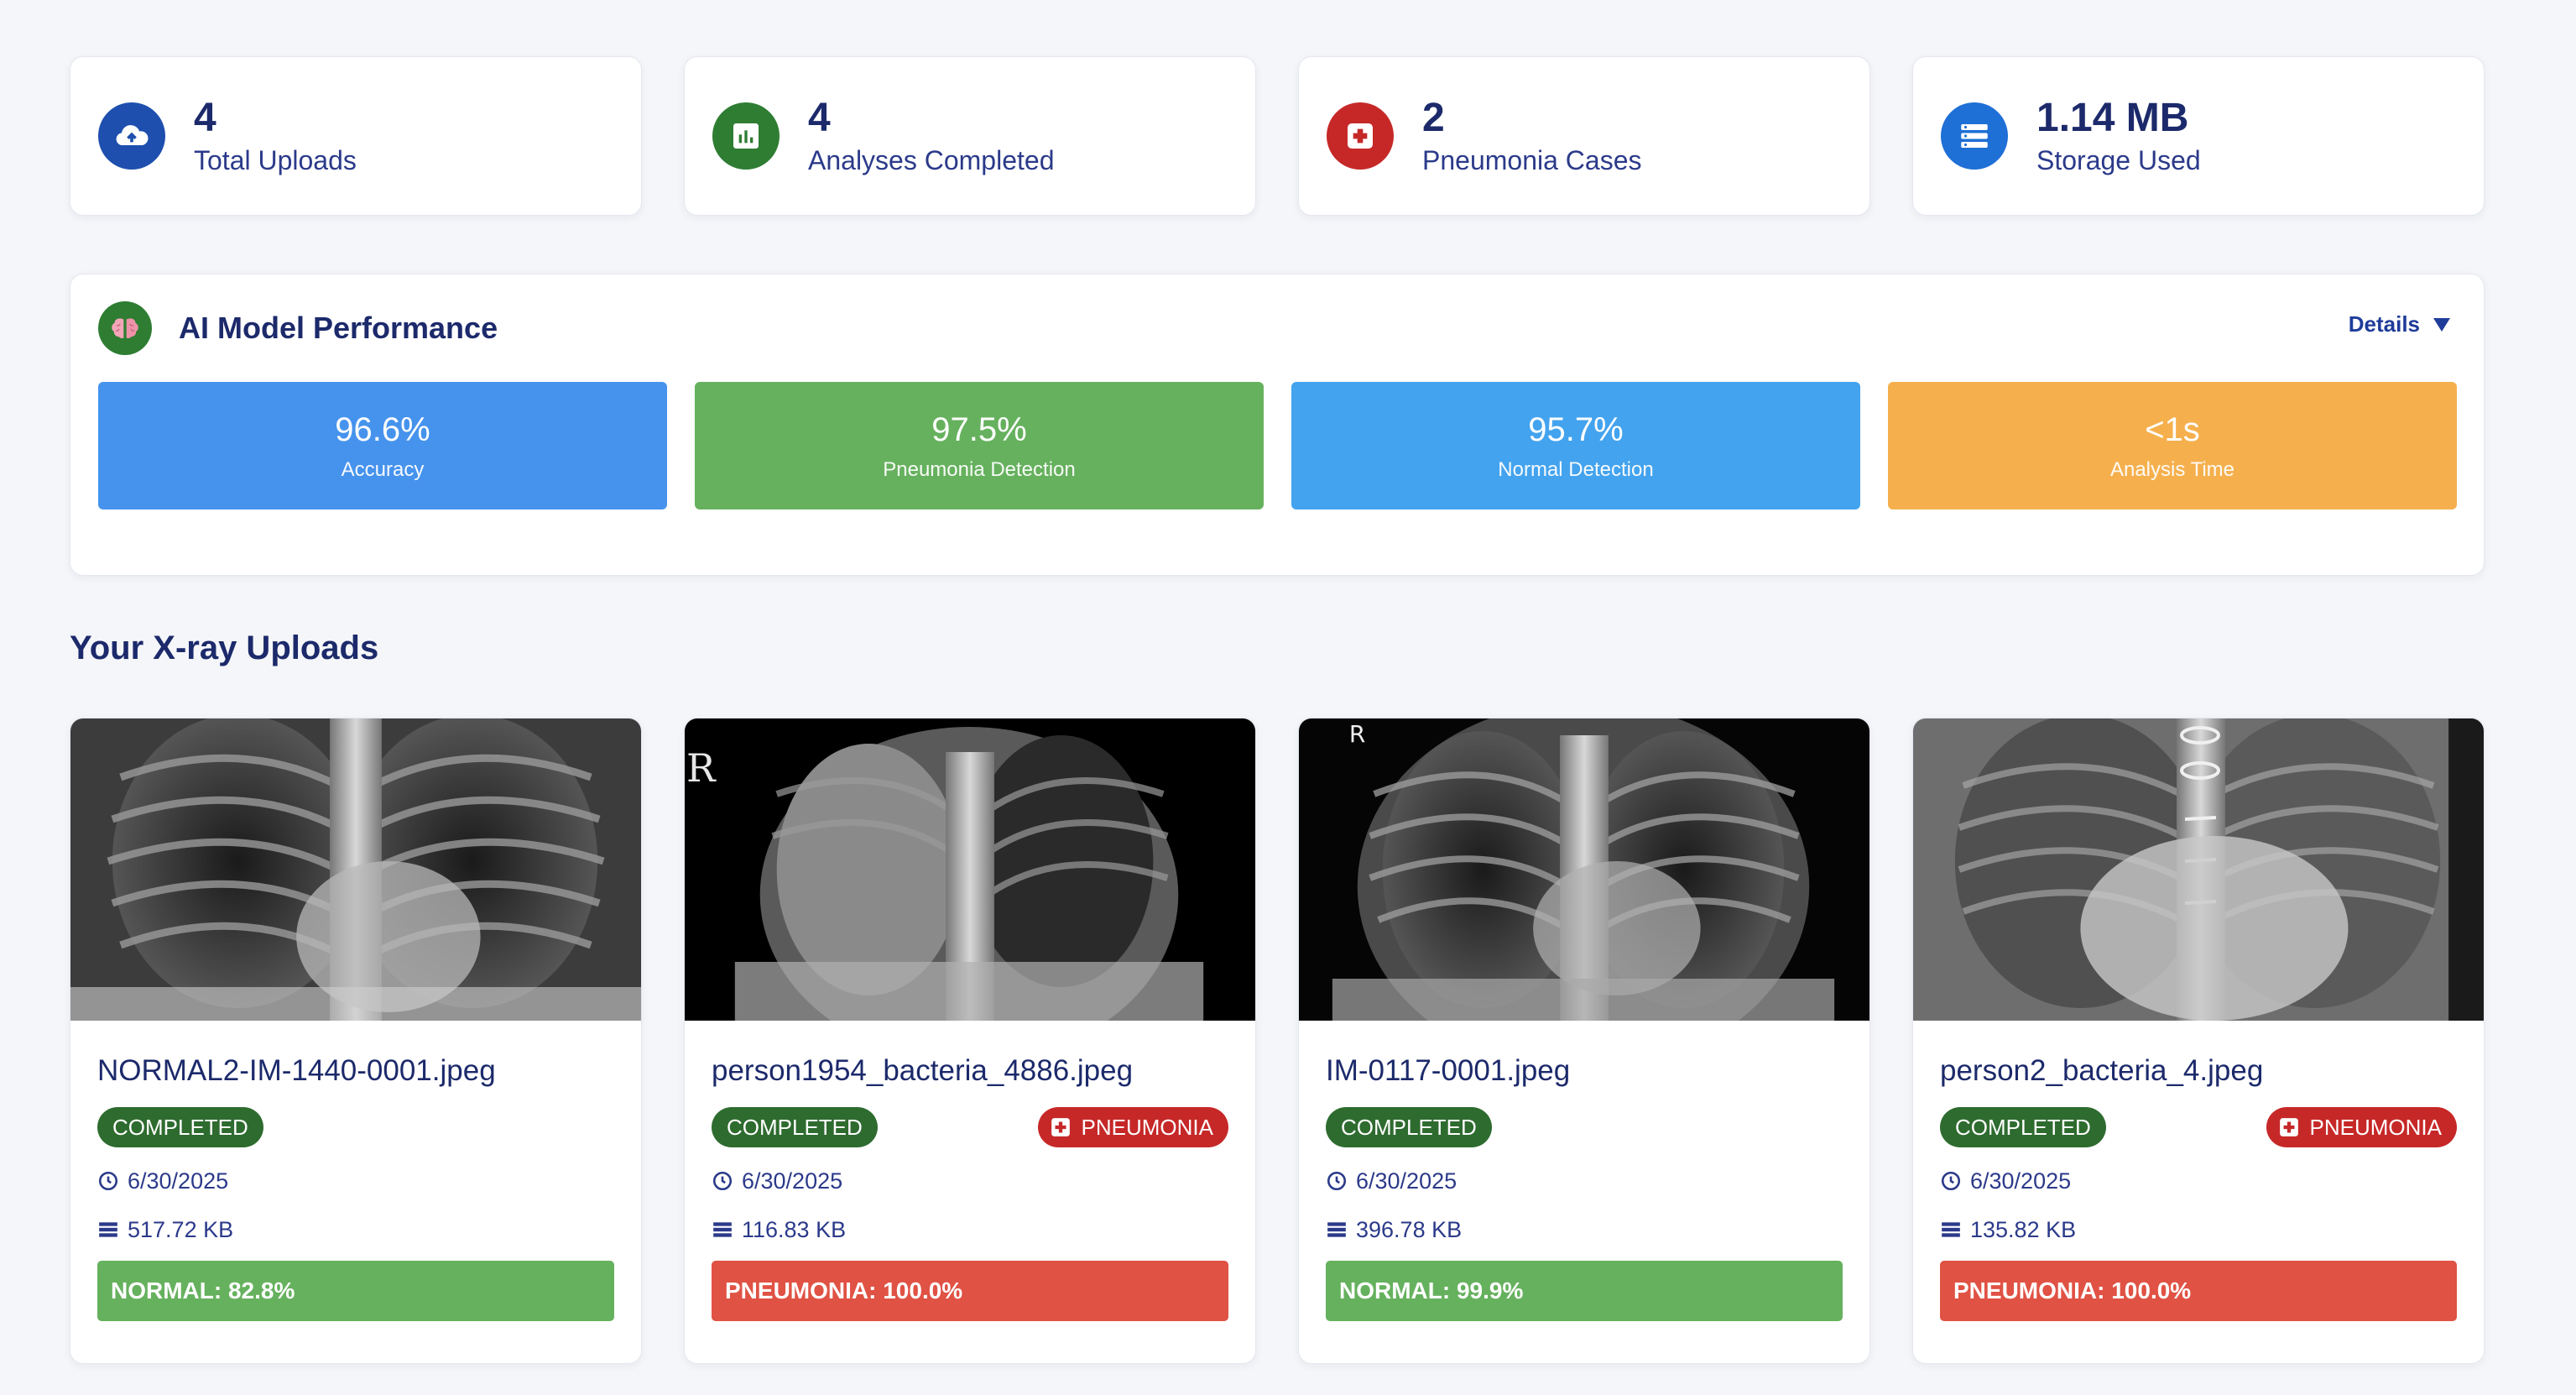 The width and height of the screenshot is (2576, 1395). Describe the element at coordinates (2112, 118) in the screenshot. I see `stat-value: 1.14 MB` at that location.